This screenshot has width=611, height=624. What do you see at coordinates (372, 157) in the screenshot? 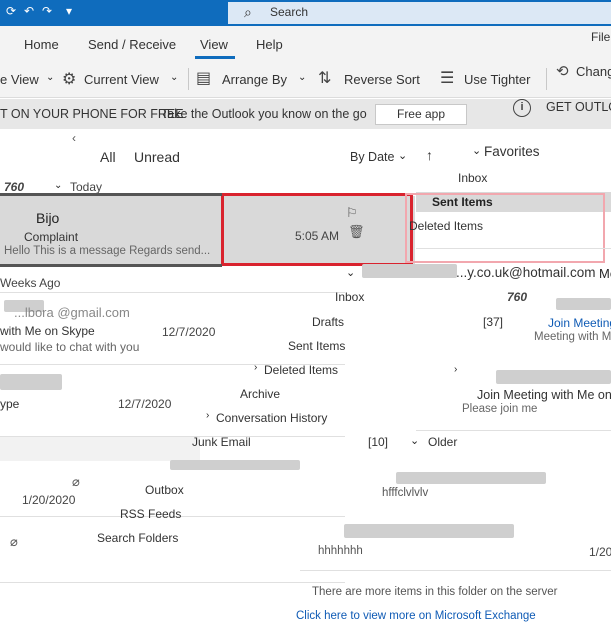
I see `sort-by-date: By Date` at bounding box center [372, 157].